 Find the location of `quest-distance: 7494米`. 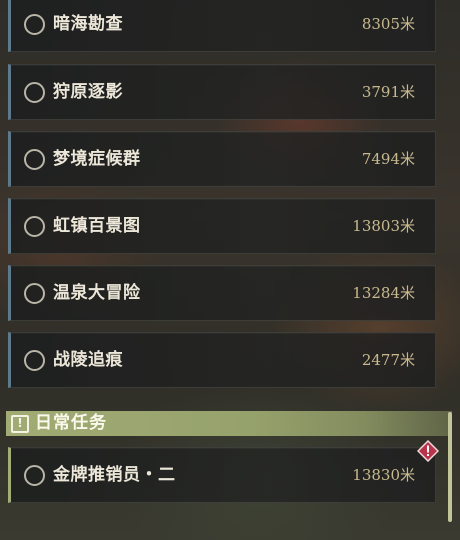

quest-distance: 7494米 is located at coordinates (388, 159).